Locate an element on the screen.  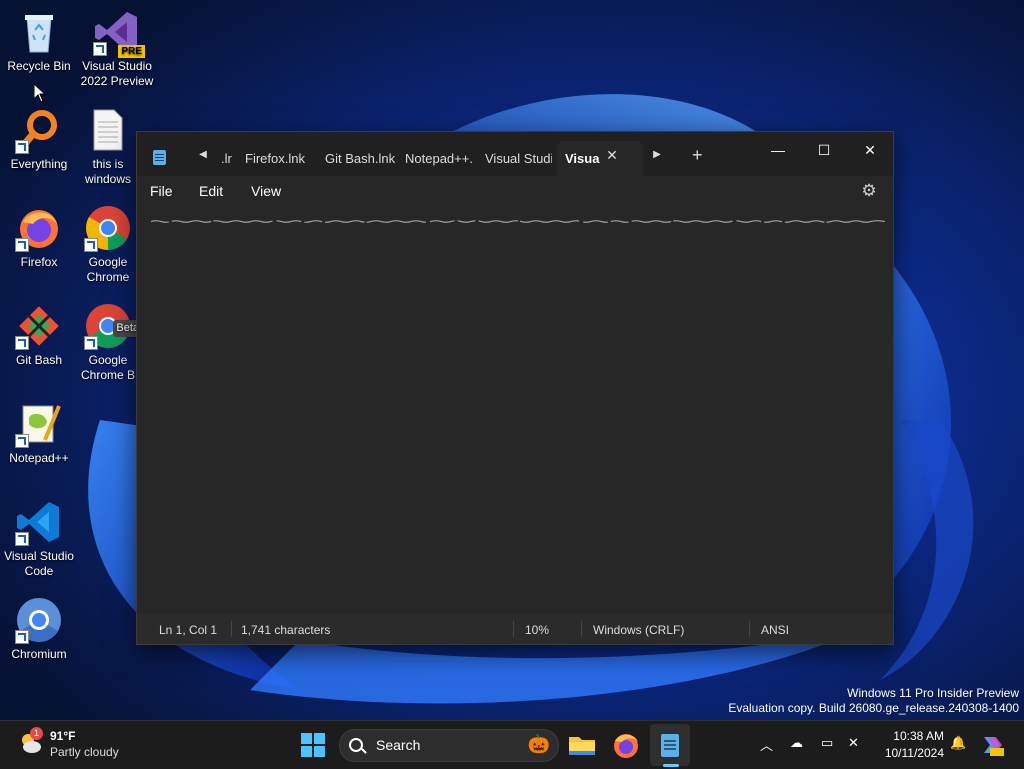
taskbar-search-box: Search 🎃 is located at coordinates (449, 745).